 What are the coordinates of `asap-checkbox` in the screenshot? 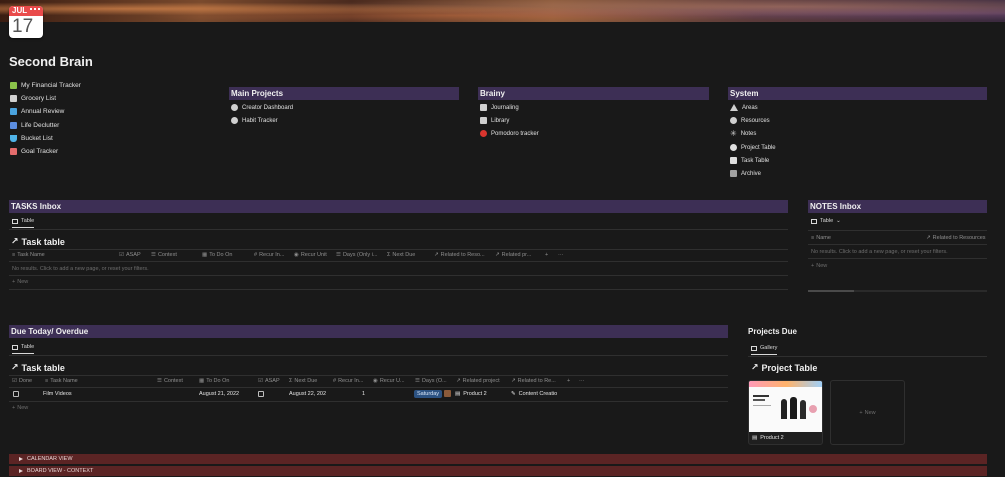 It's located at (261, 394).